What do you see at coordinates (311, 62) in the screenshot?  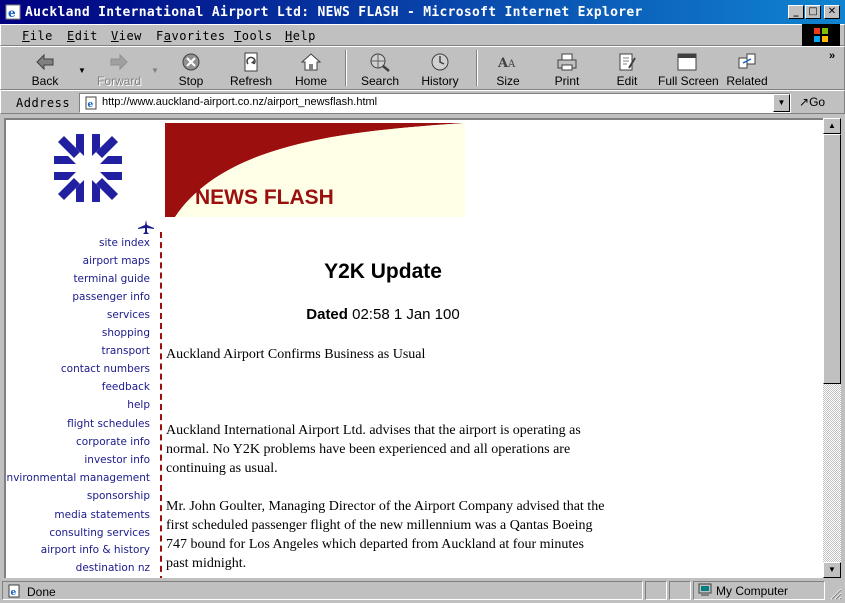 I see `home-icon` at bounding box center [311, 62].